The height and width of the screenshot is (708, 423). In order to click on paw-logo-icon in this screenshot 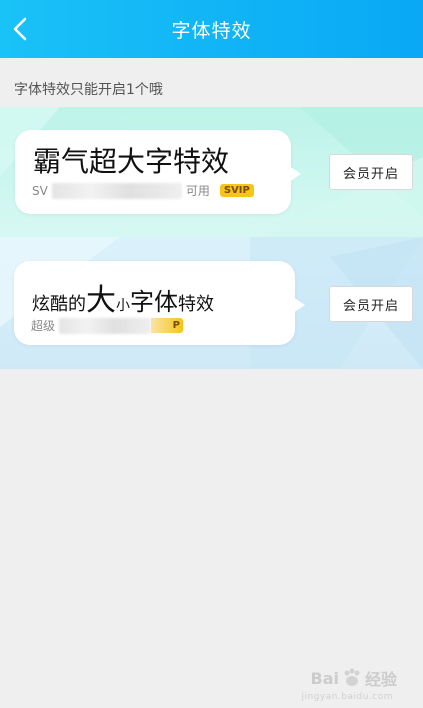, I will do `click(352, 677)`.